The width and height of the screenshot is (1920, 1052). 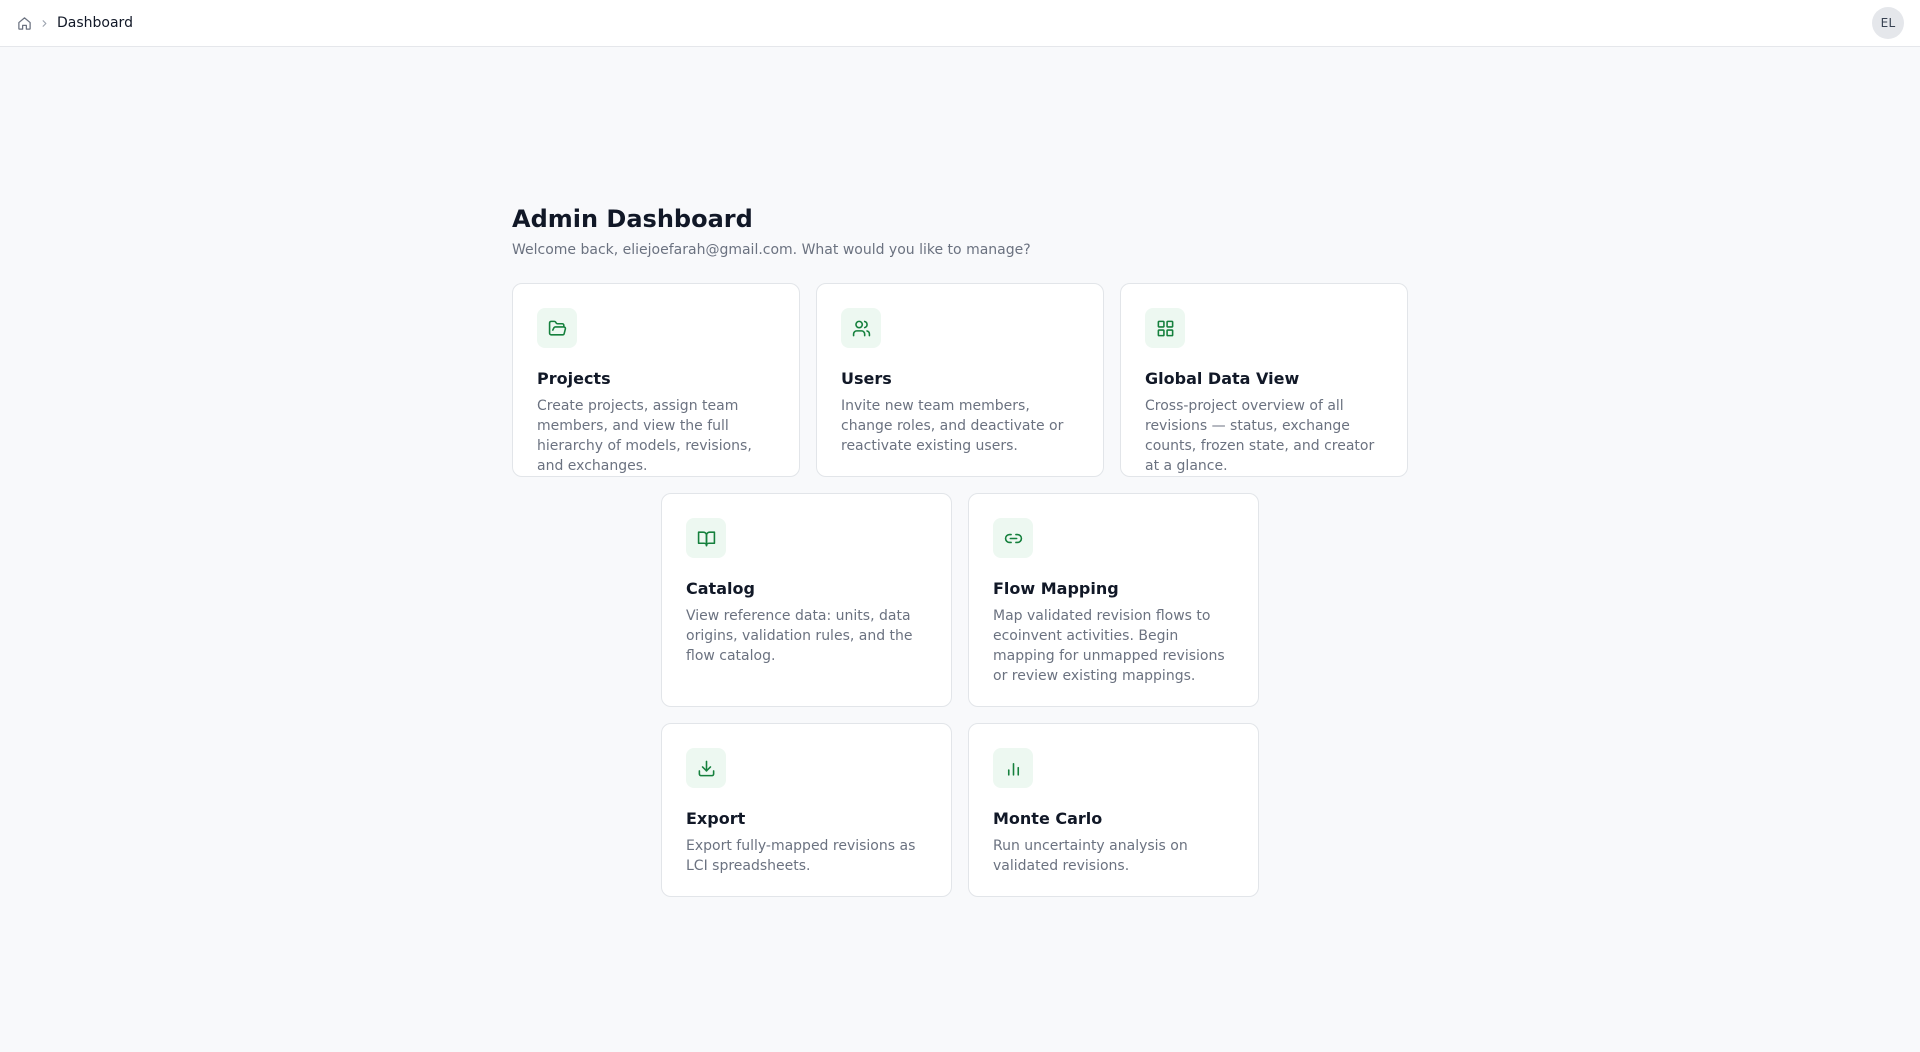 What do you see at coordinates (95, 23) in the screenshot?
I see `breadcrumb-current: Dashboard` at bounding box center [95, 23].